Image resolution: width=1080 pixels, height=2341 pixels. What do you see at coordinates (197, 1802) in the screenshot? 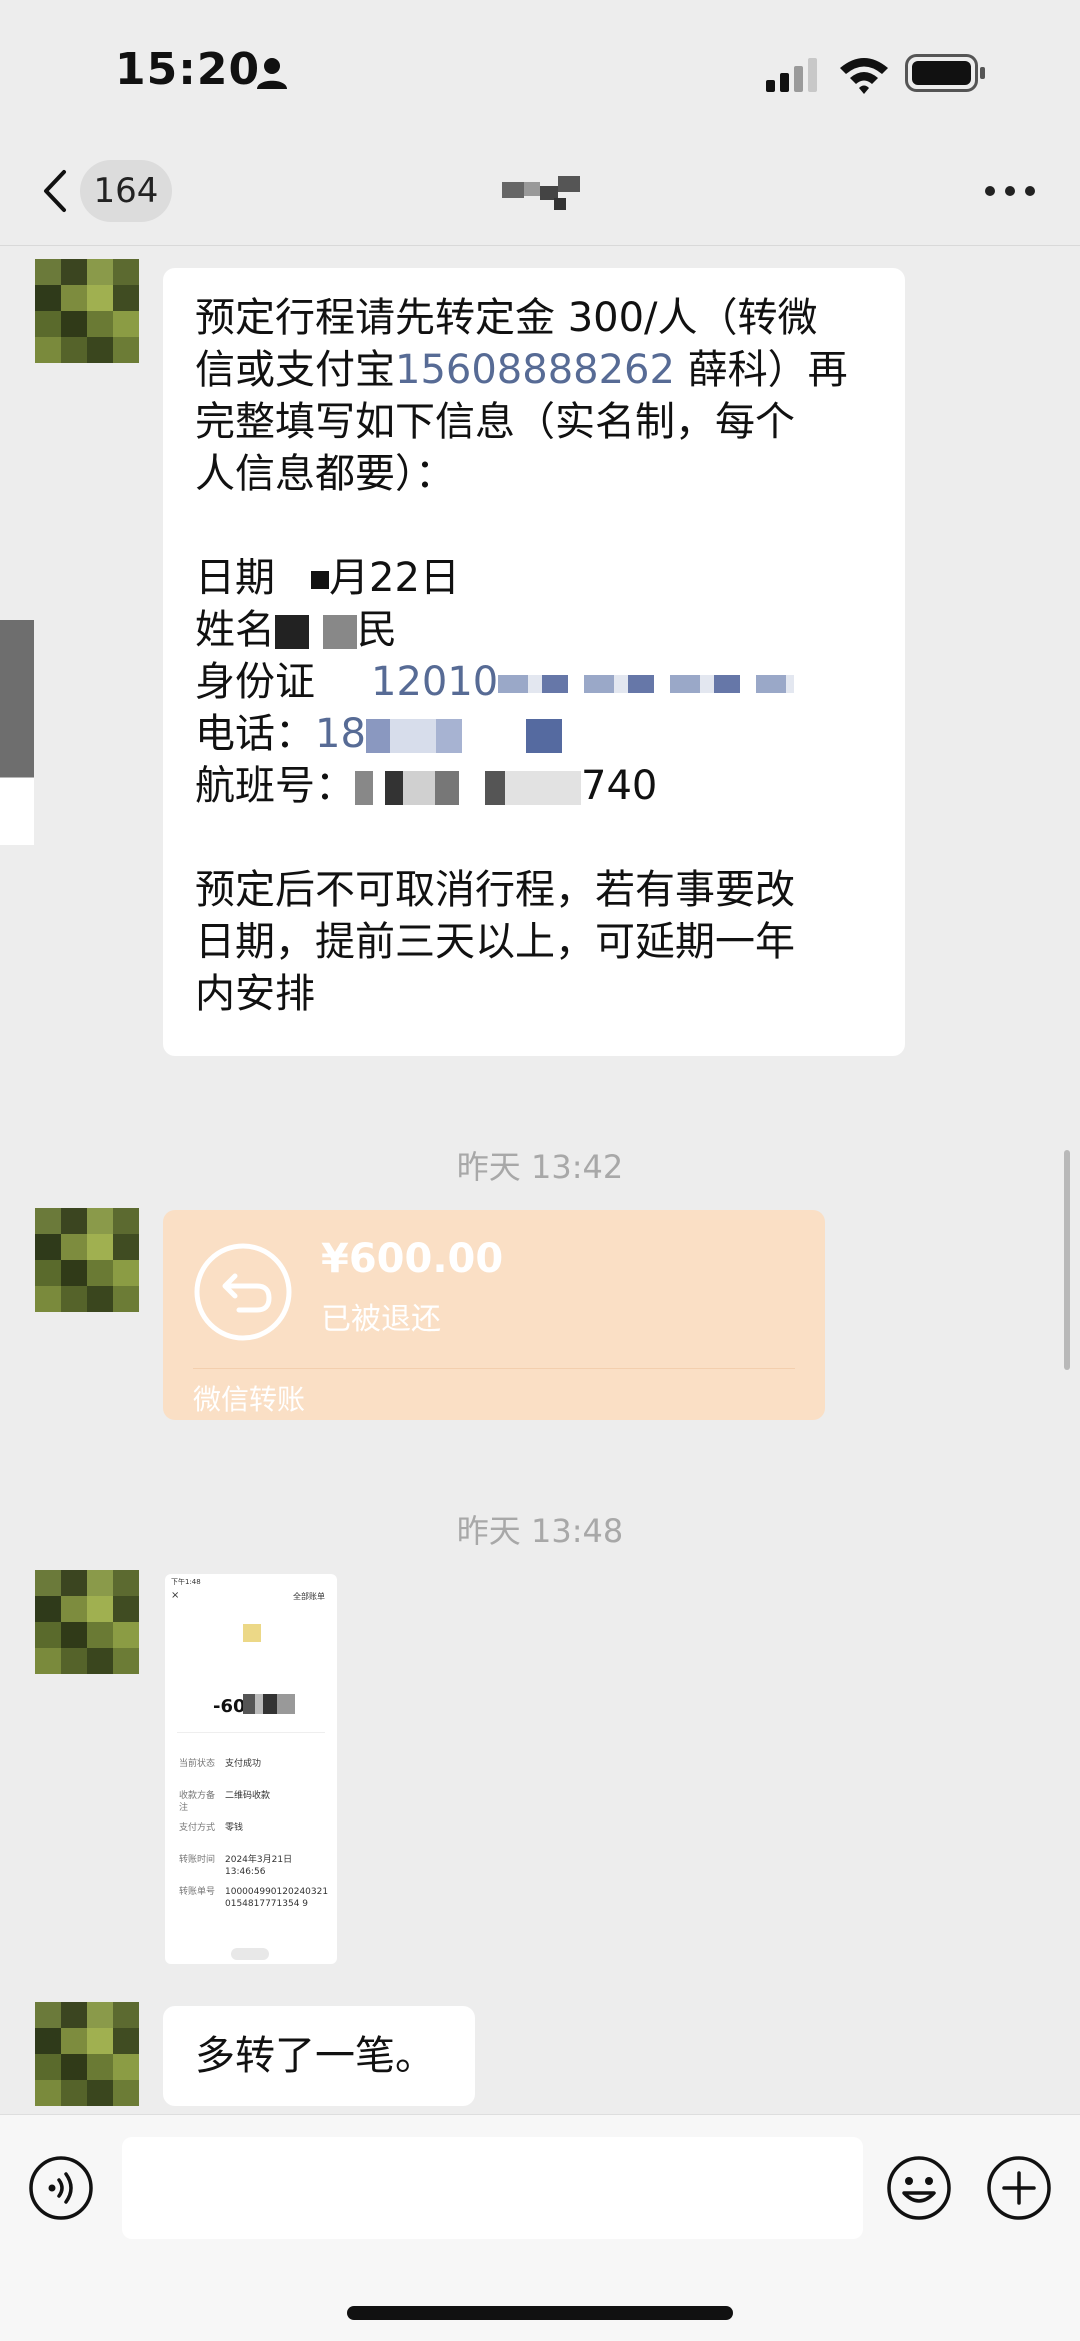
I see `detail-label: 收款方备注` at bounding box center [197, 1802].